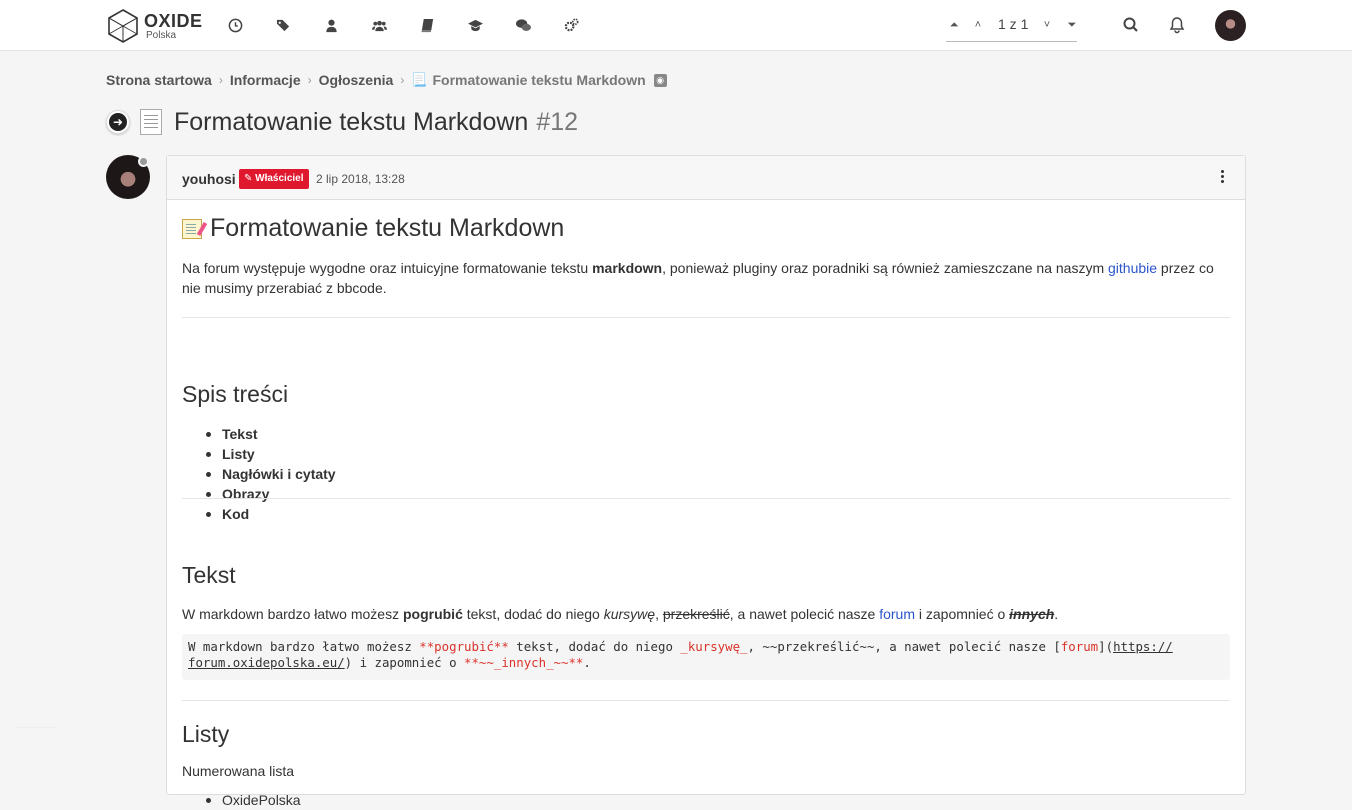 The width and height of the screenshot is (1352, 810). Describe the element at coordinates (404, 662) in the screenshot. I see `code-text: ) i zapomnieć o` at that location.